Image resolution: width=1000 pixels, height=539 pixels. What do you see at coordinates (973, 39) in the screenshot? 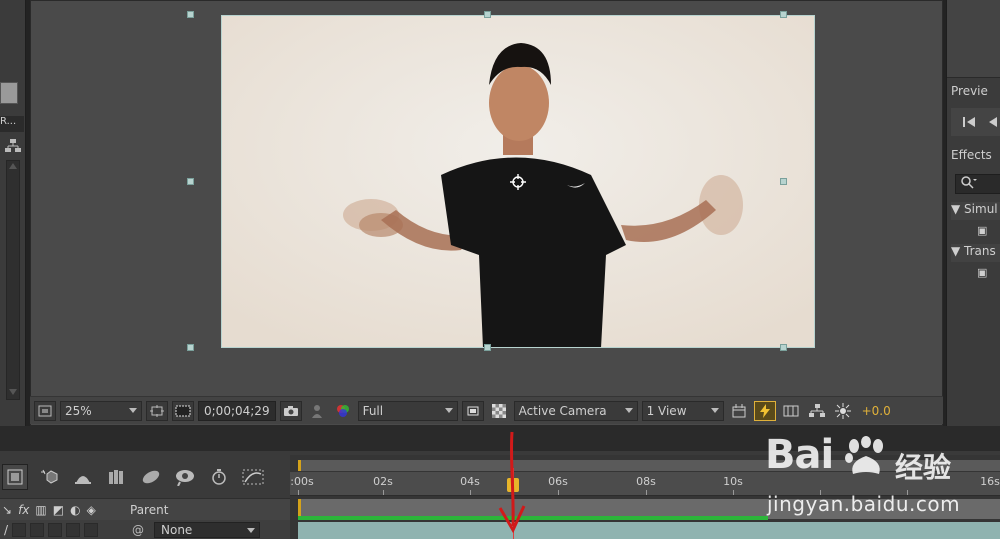
I see `info-panel` at bounding box center [973, 39].